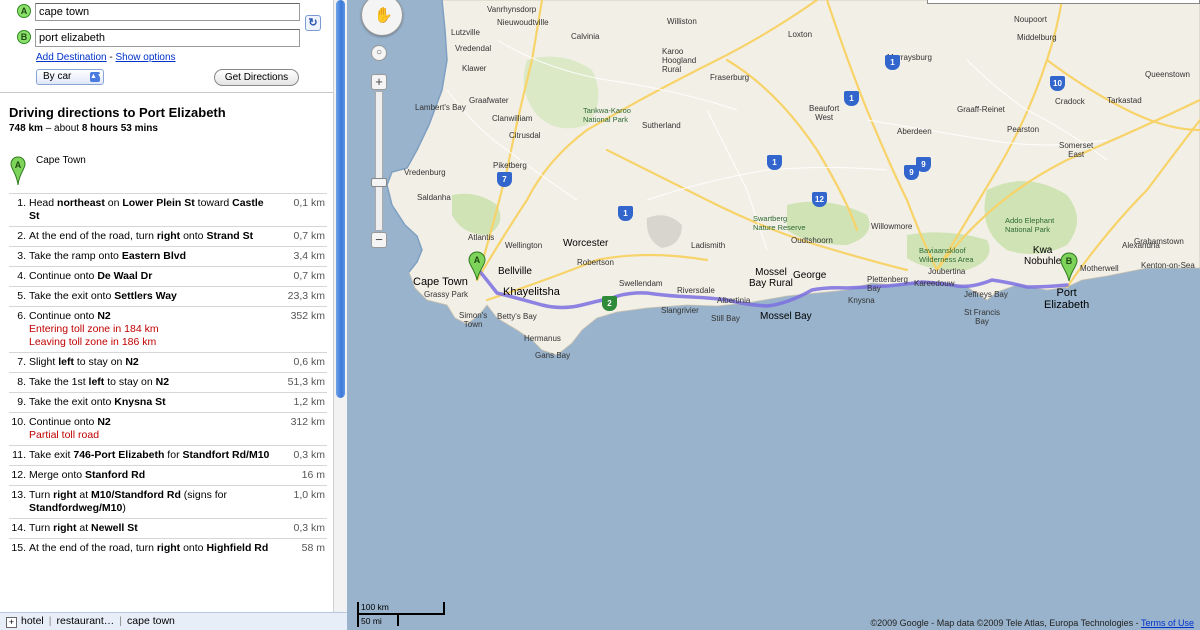 The width and height of the screenshot is (1200, 630). I want to click on direction-step: 3. Take the ramp onto Eastern Blvd 3,4 km, so click(168, 256).